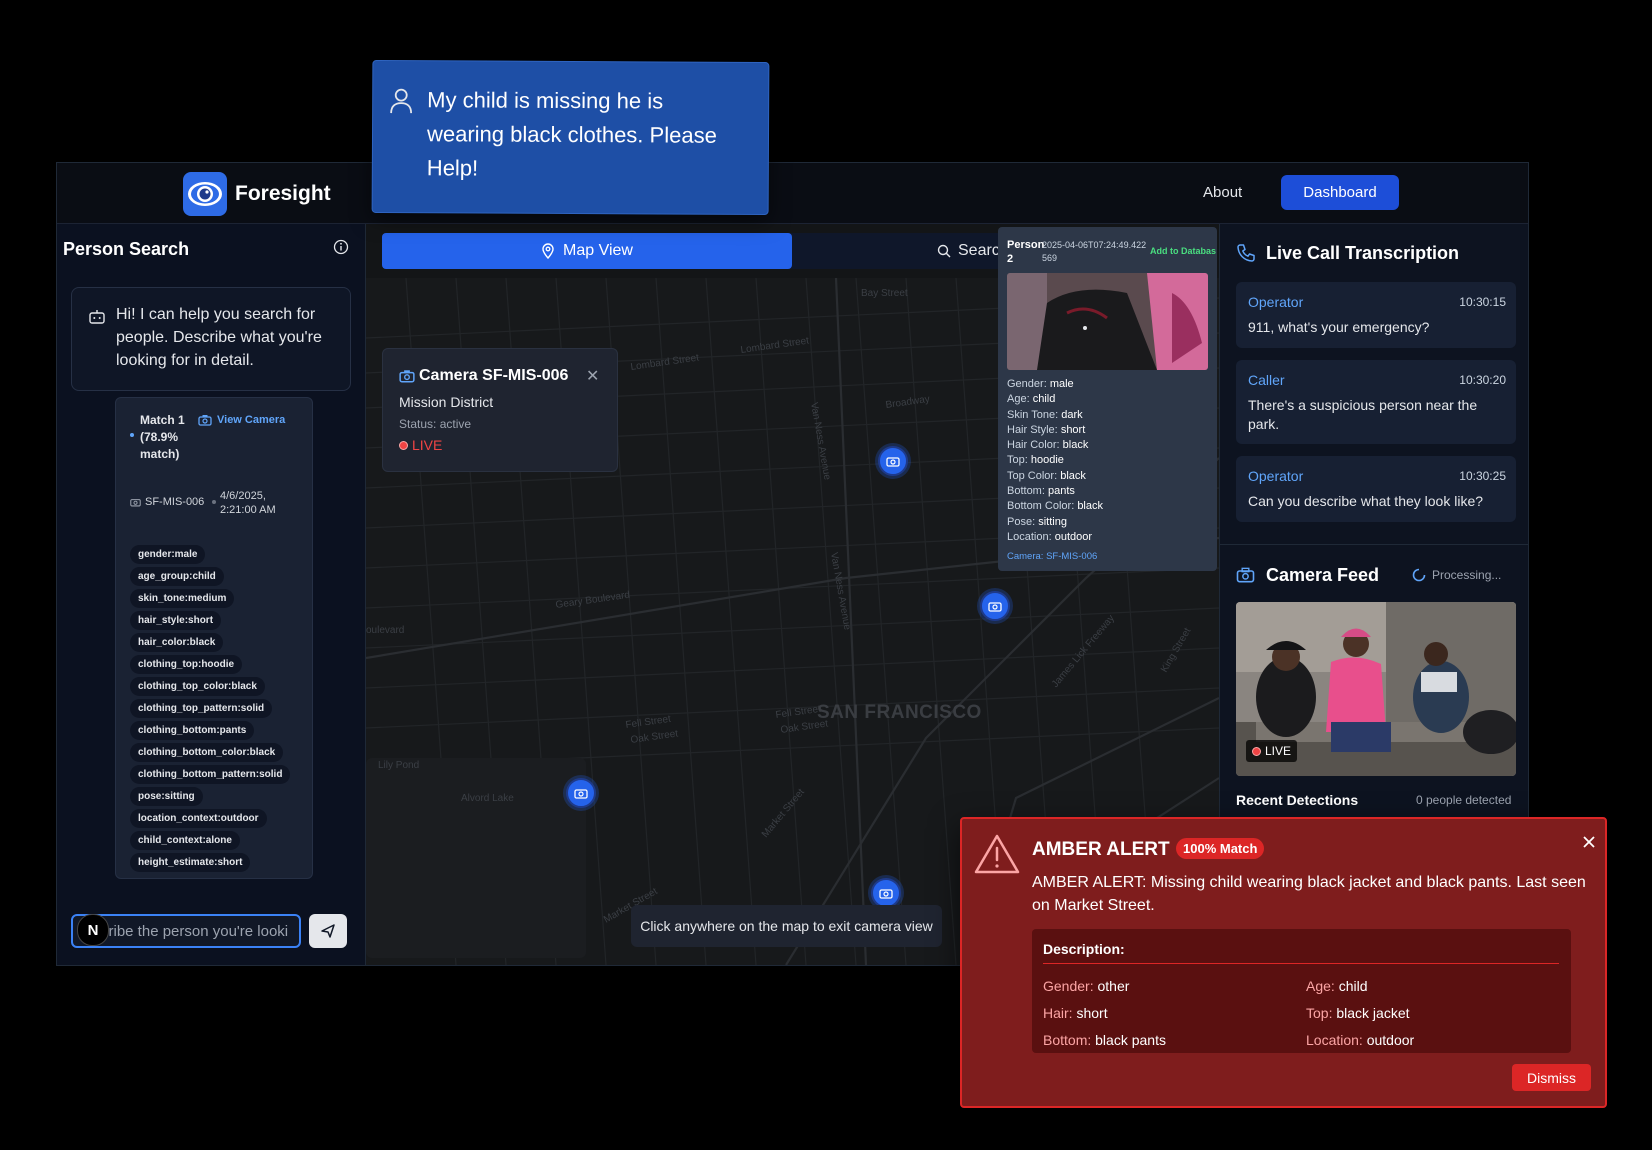  What do you see at coordinates (182, 598) in the screenshot?
I see `attribute-tag: skin_tone:medium` at bounding box center [182, 598].